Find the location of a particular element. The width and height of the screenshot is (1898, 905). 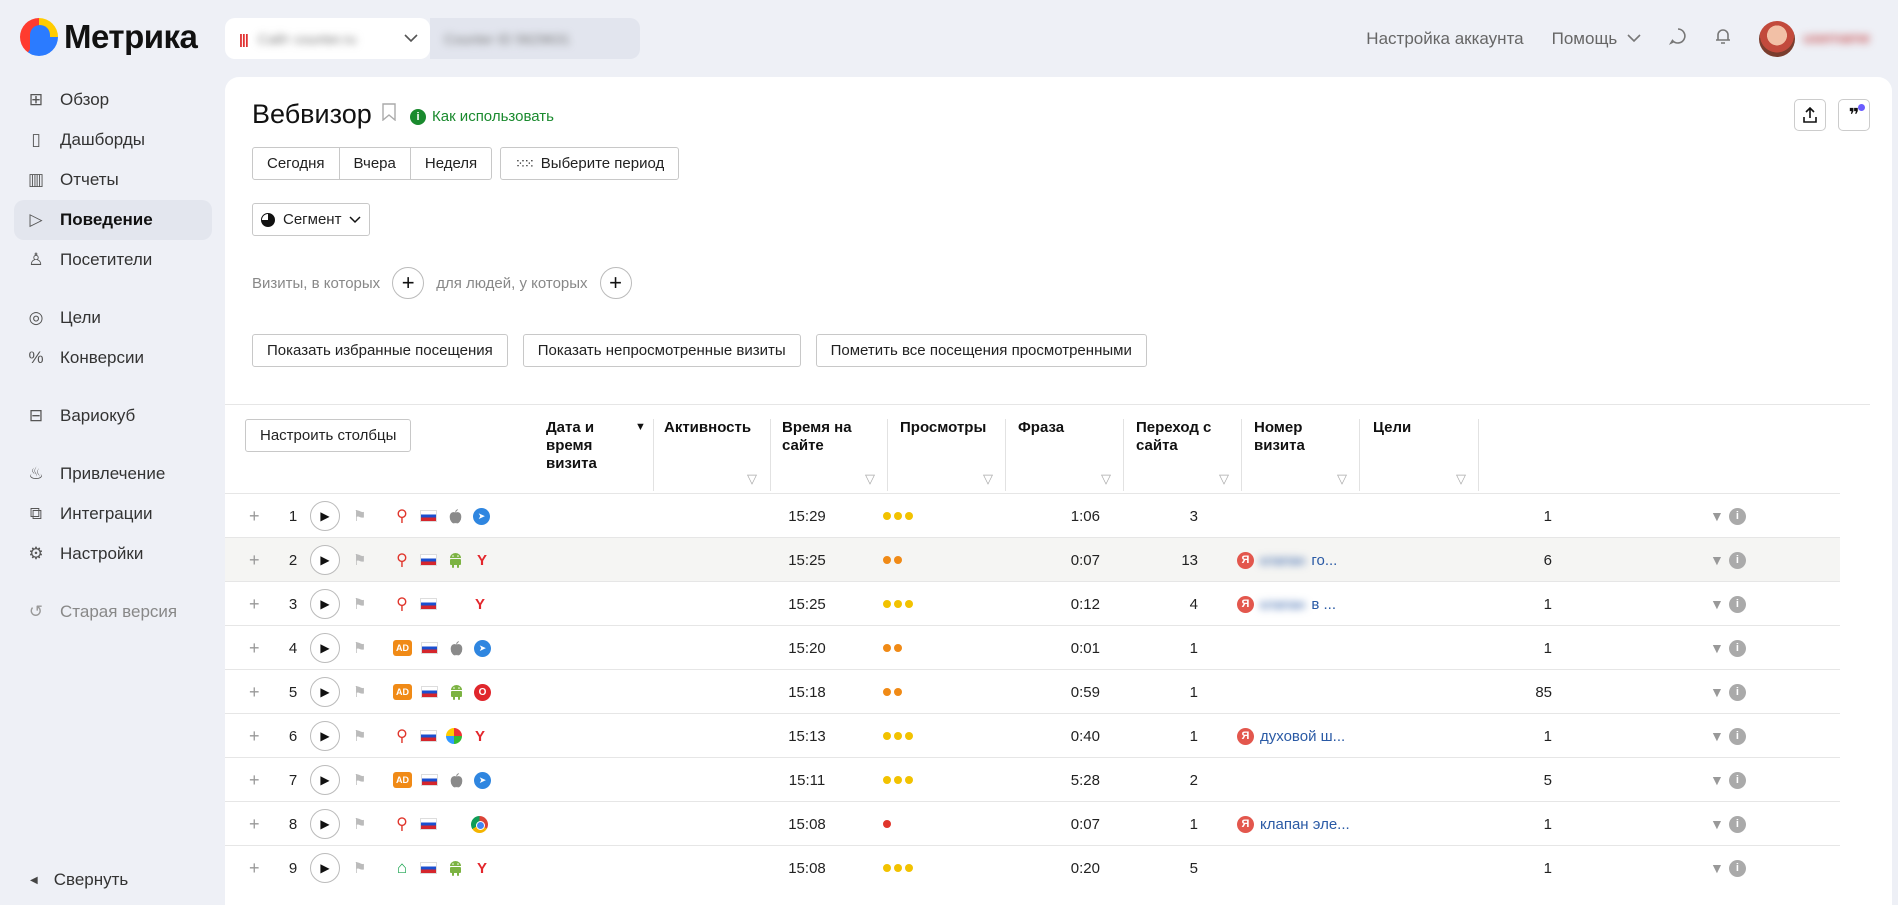

sidebar-item-integrations: ⧉ Интеграции is located at coordinates (113, 514).